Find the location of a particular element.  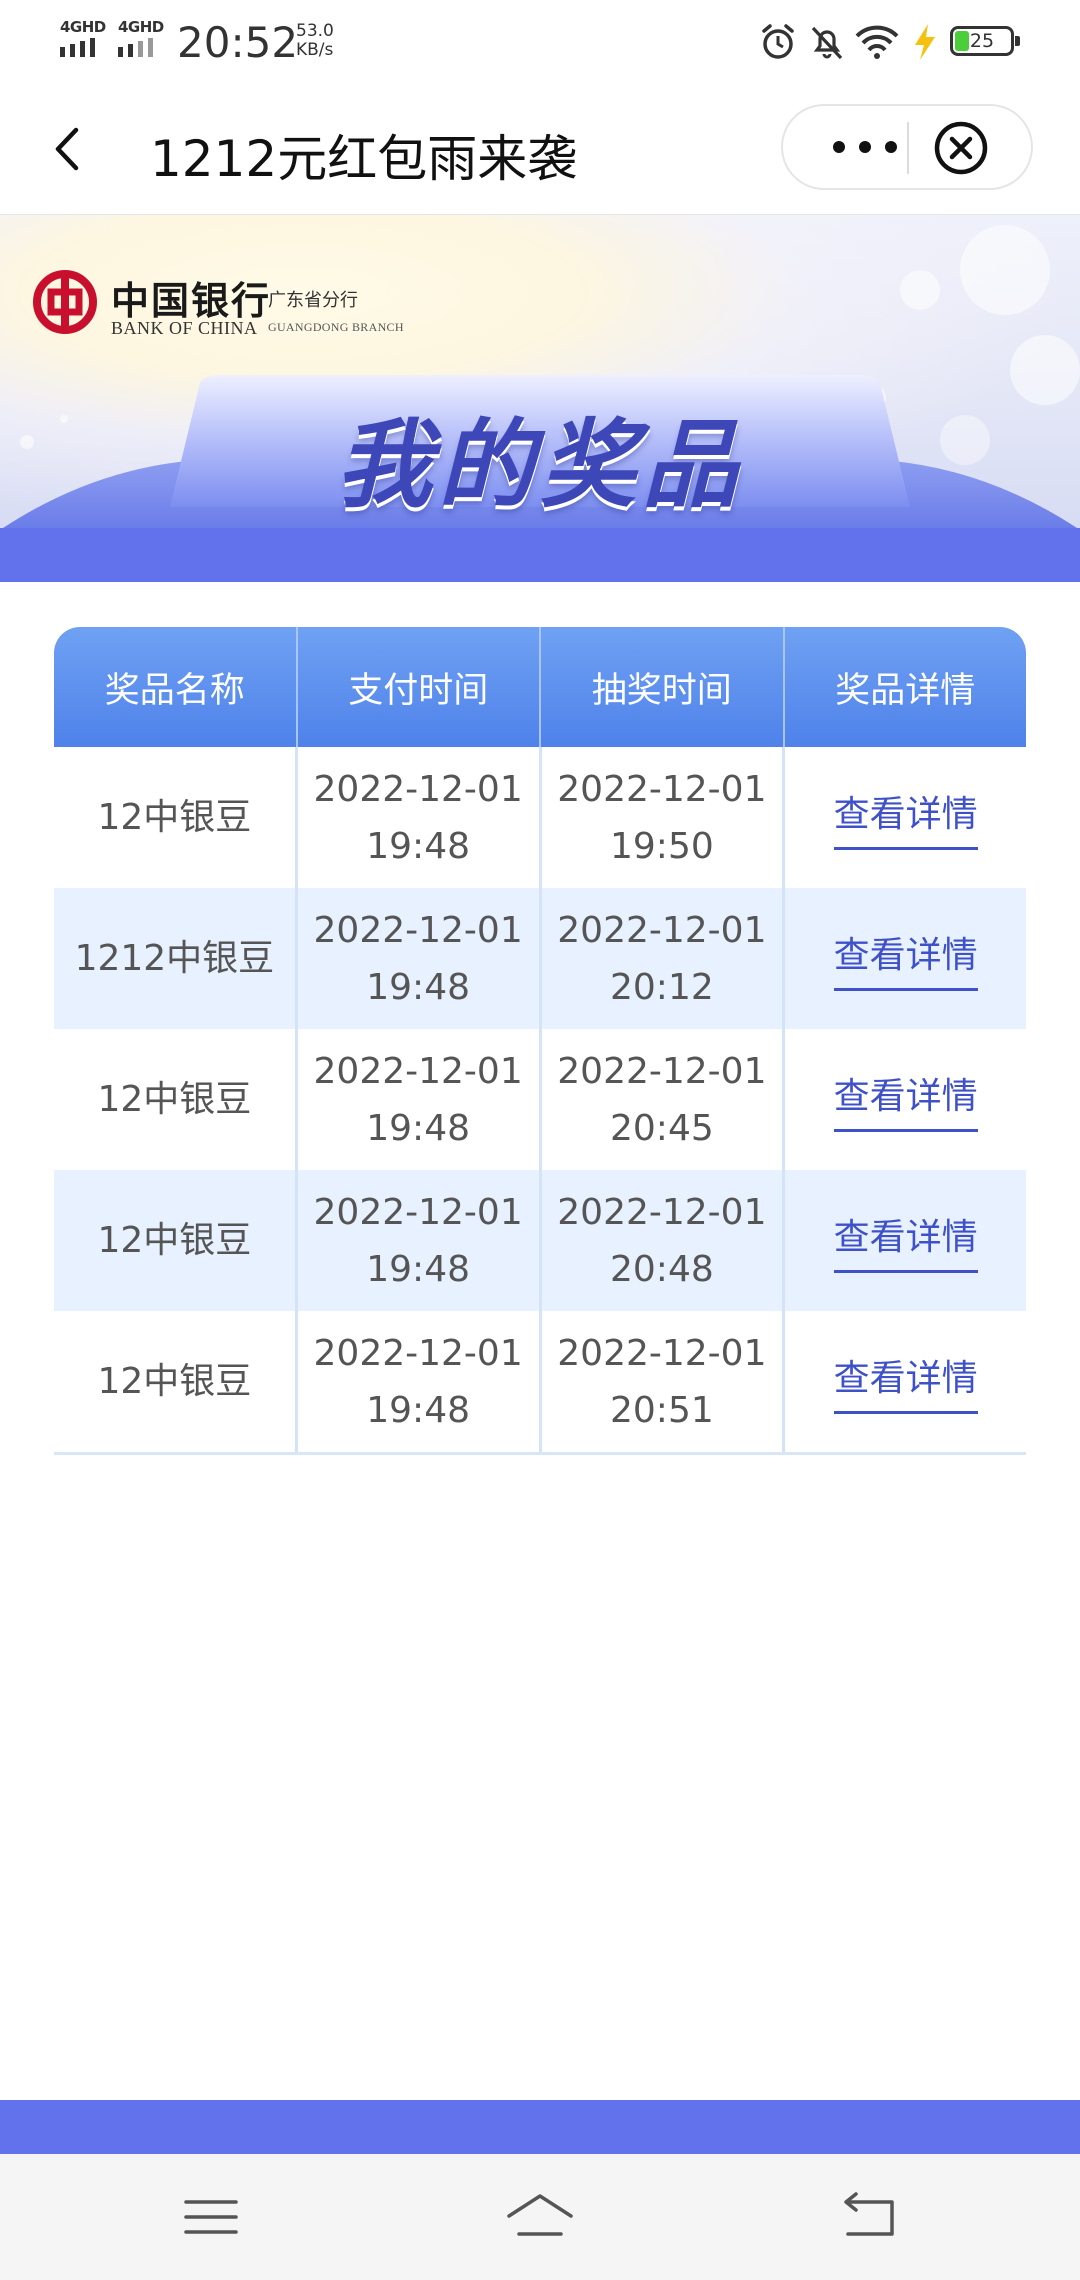

header-draw-time: 抽奖时间 is located at coordinates (663, 687).